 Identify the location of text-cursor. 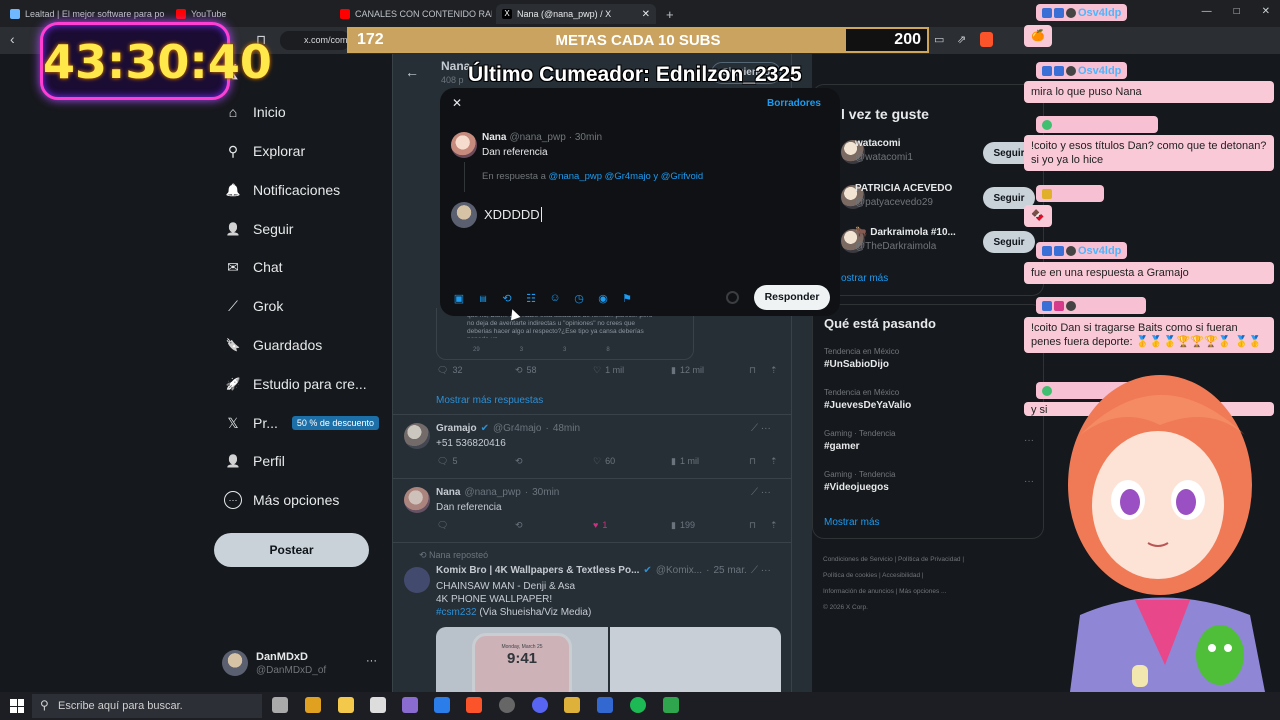
(541, 214).